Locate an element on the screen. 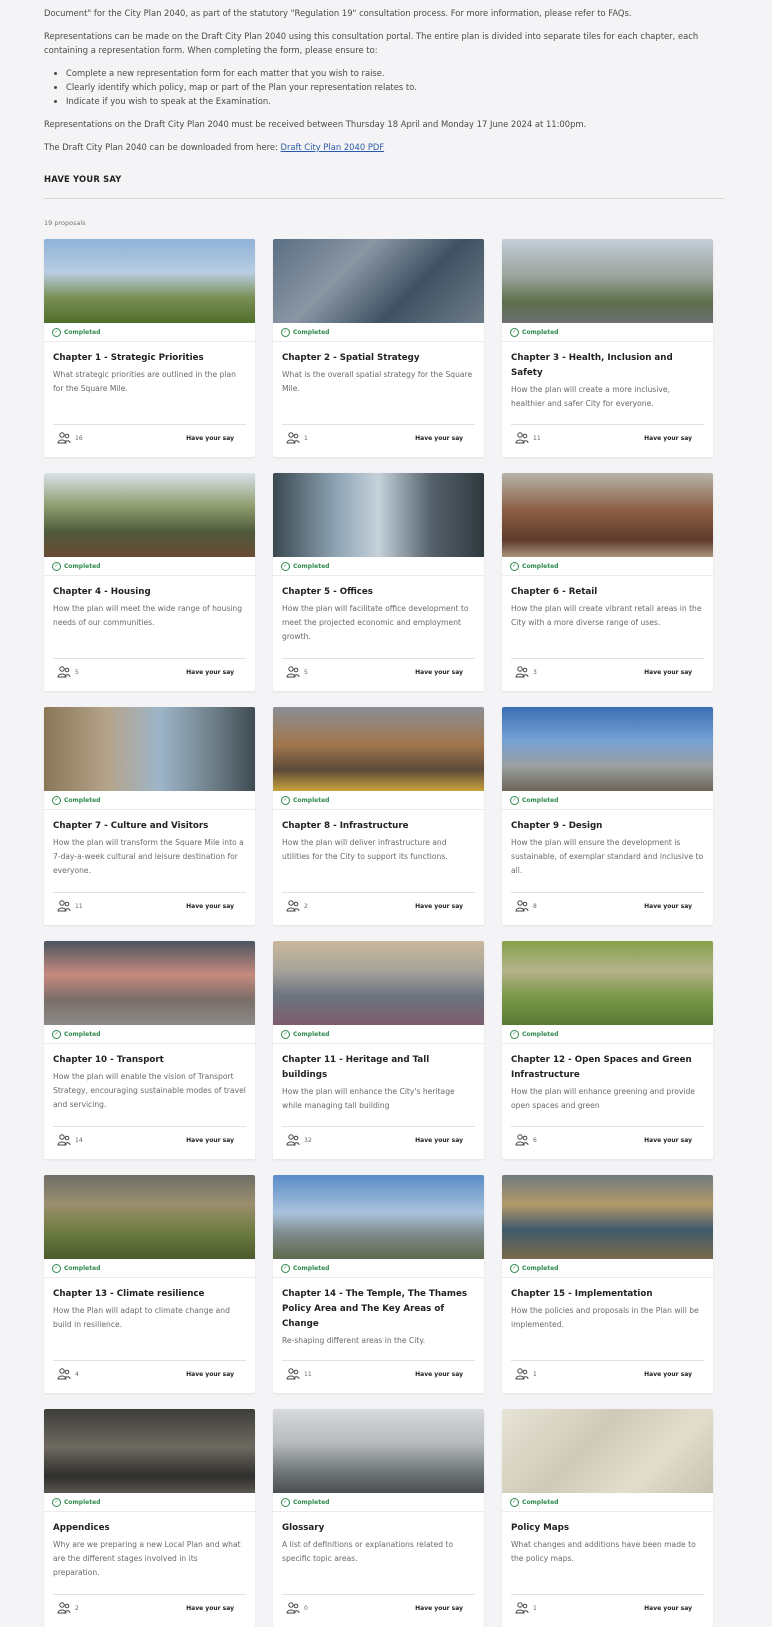  cyclists-photo is located at coordinates (149, 983).